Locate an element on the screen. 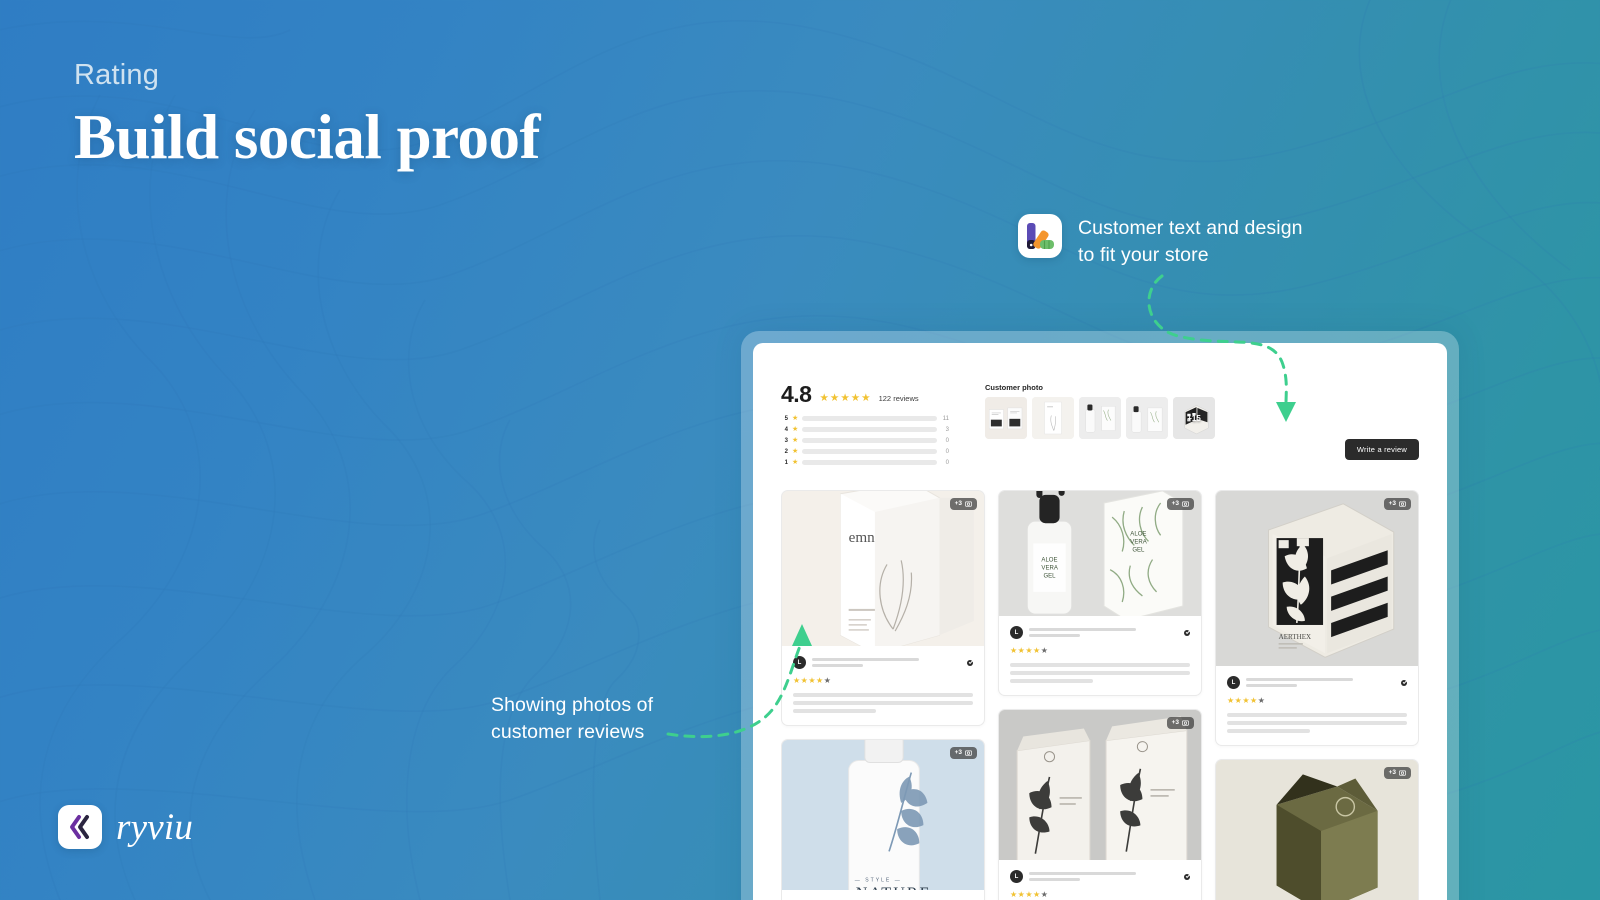 This screenshot has height=900, width=1600. review-card: emn +3 L ★ ★ ★ ★ ★ is located at coordinates (883, 608).